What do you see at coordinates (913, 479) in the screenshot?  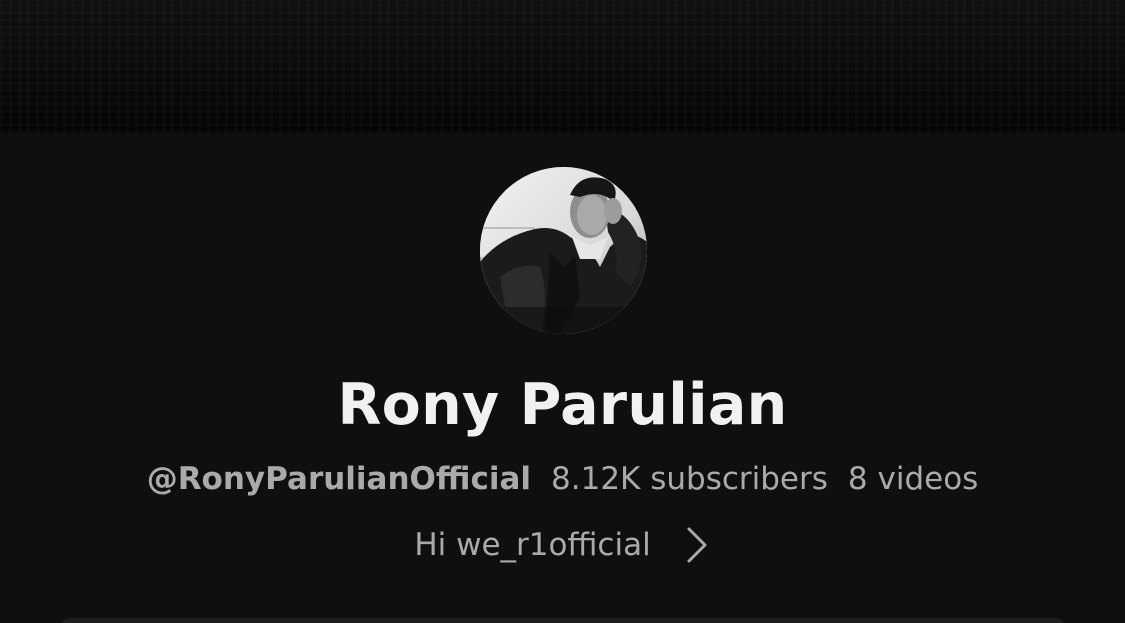 I see `video-count: 8 videos` at bounding box center [913, 479].